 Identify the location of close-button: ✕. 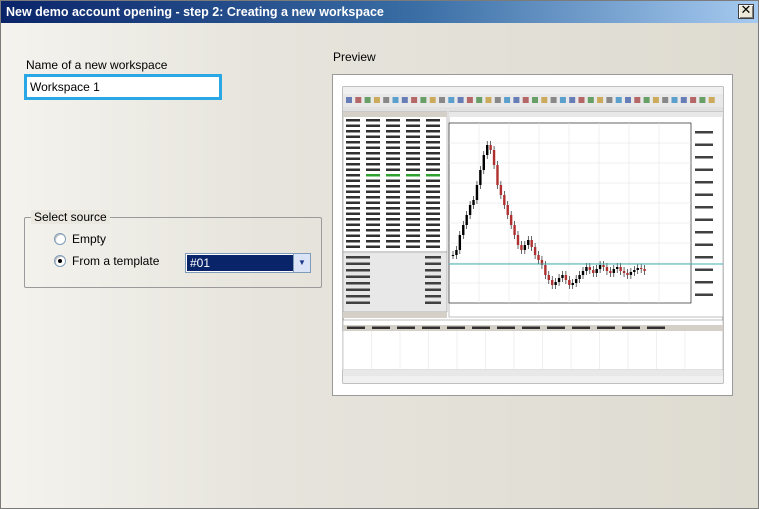
(746, 11).